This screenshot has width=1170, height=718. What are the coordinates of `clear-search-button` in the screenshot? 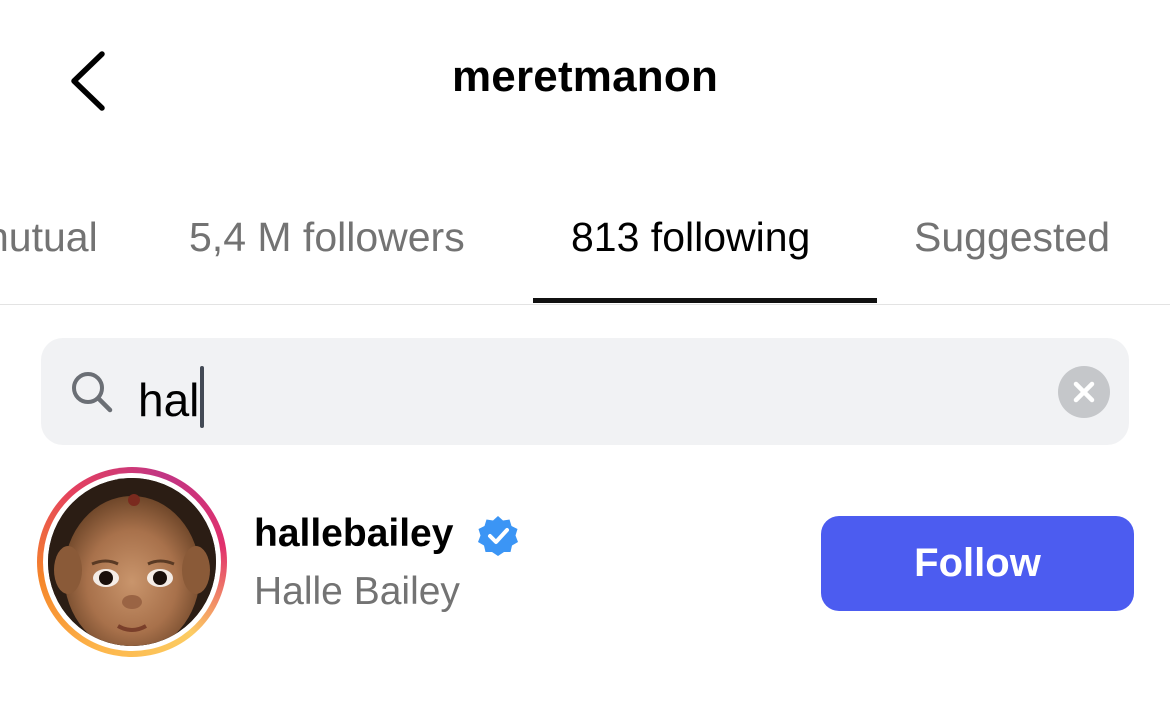 It's located at (1084, 392).